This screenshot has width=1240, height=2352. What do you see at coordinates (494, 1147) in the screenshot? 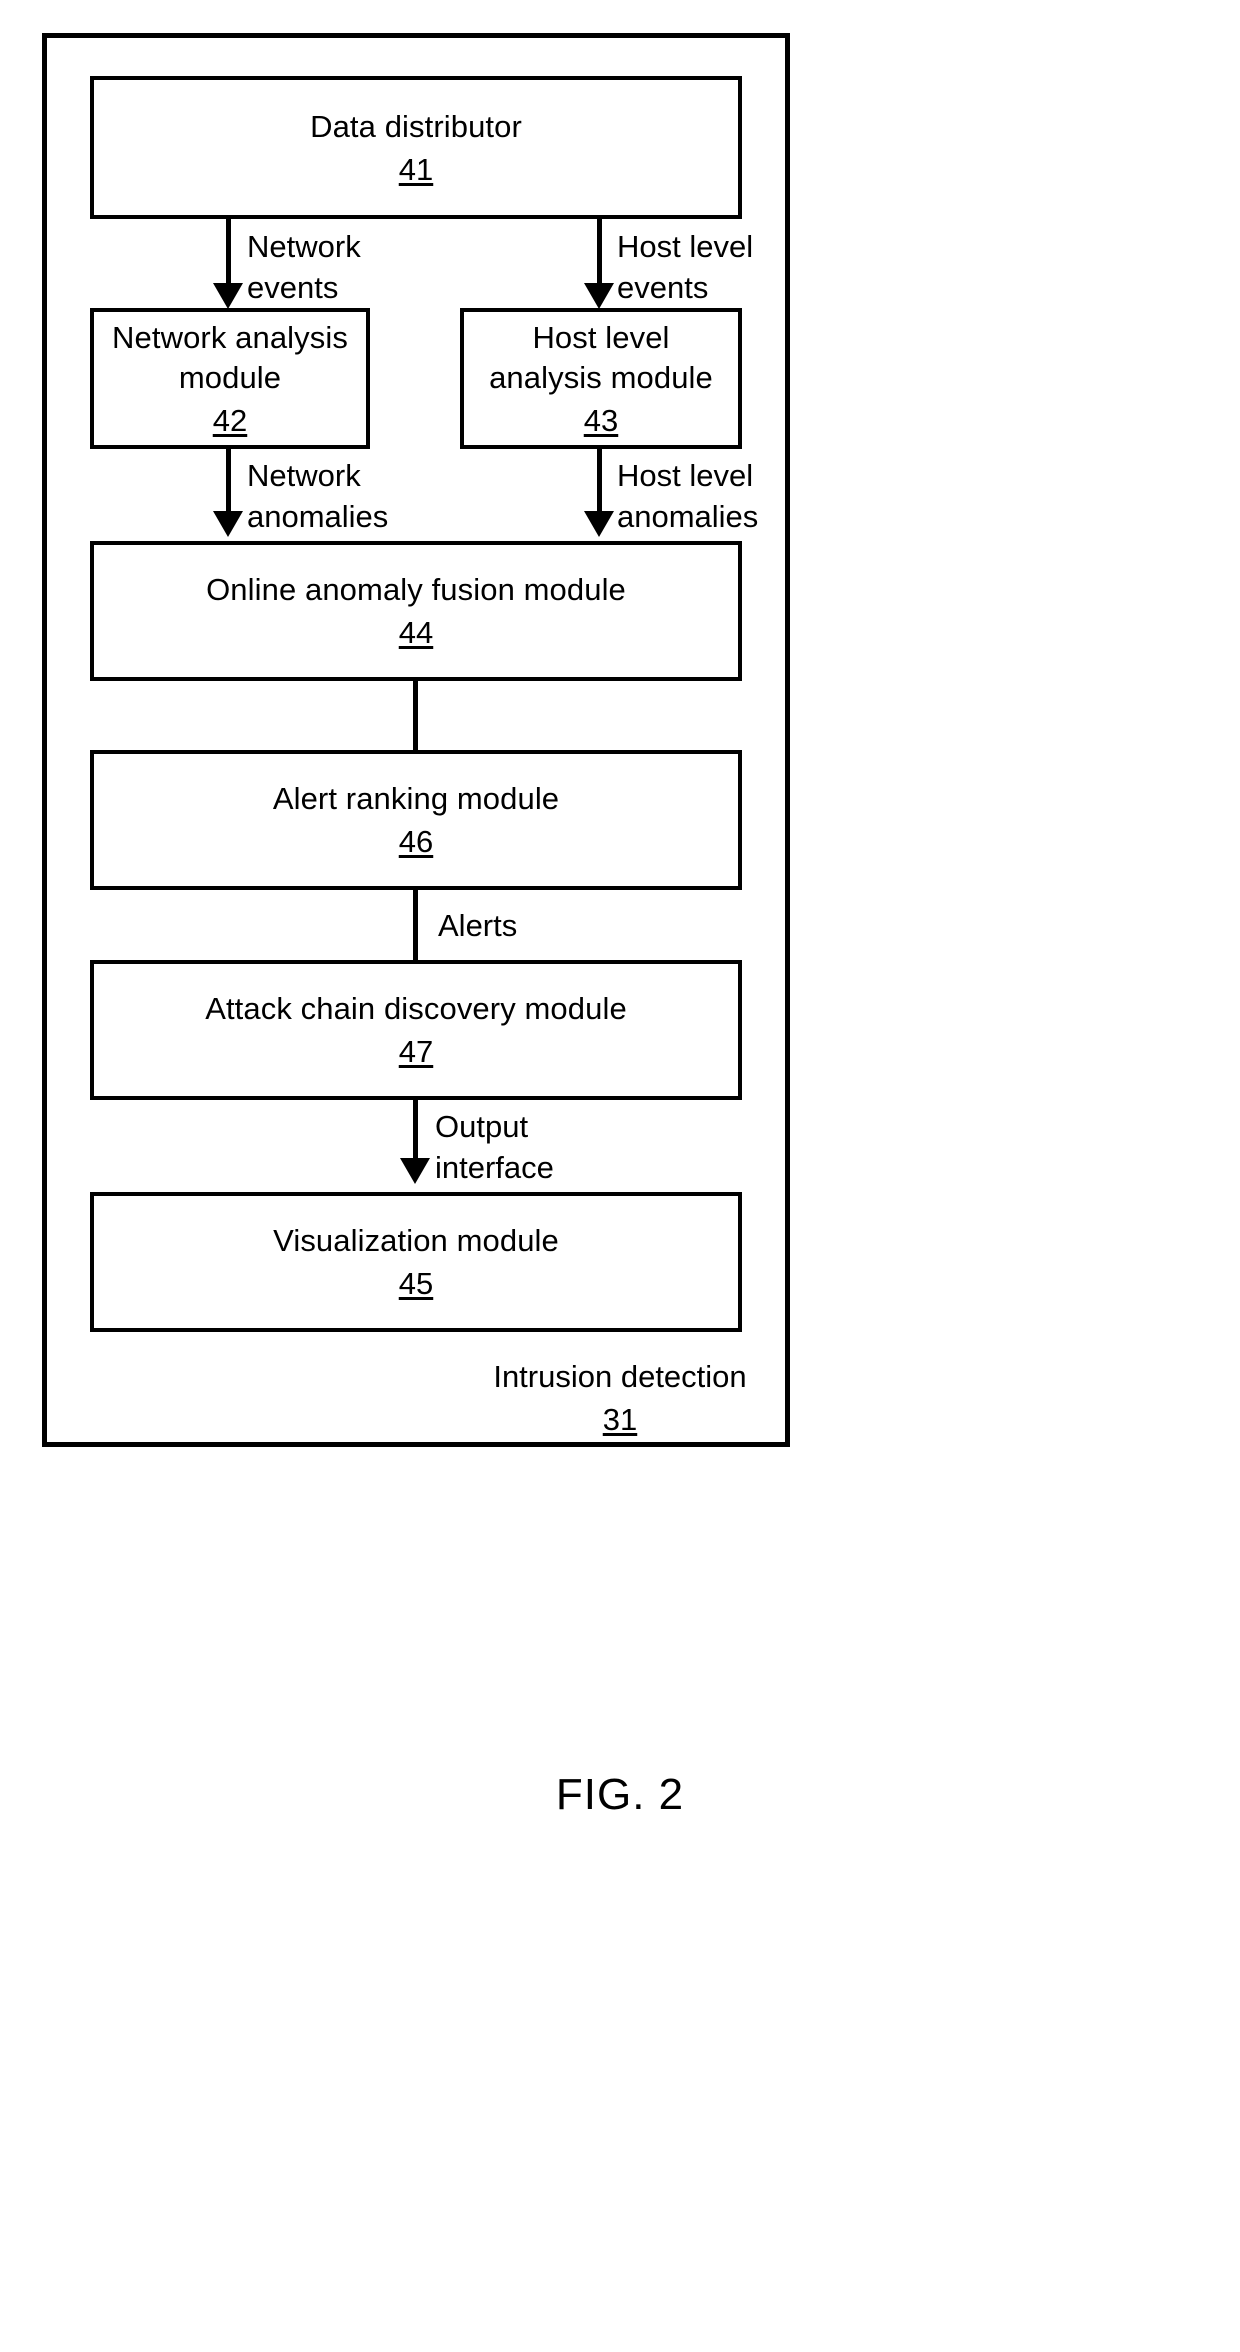
I see `edge-label-output-interface: Output interface` at bounding box center [494, 1147].